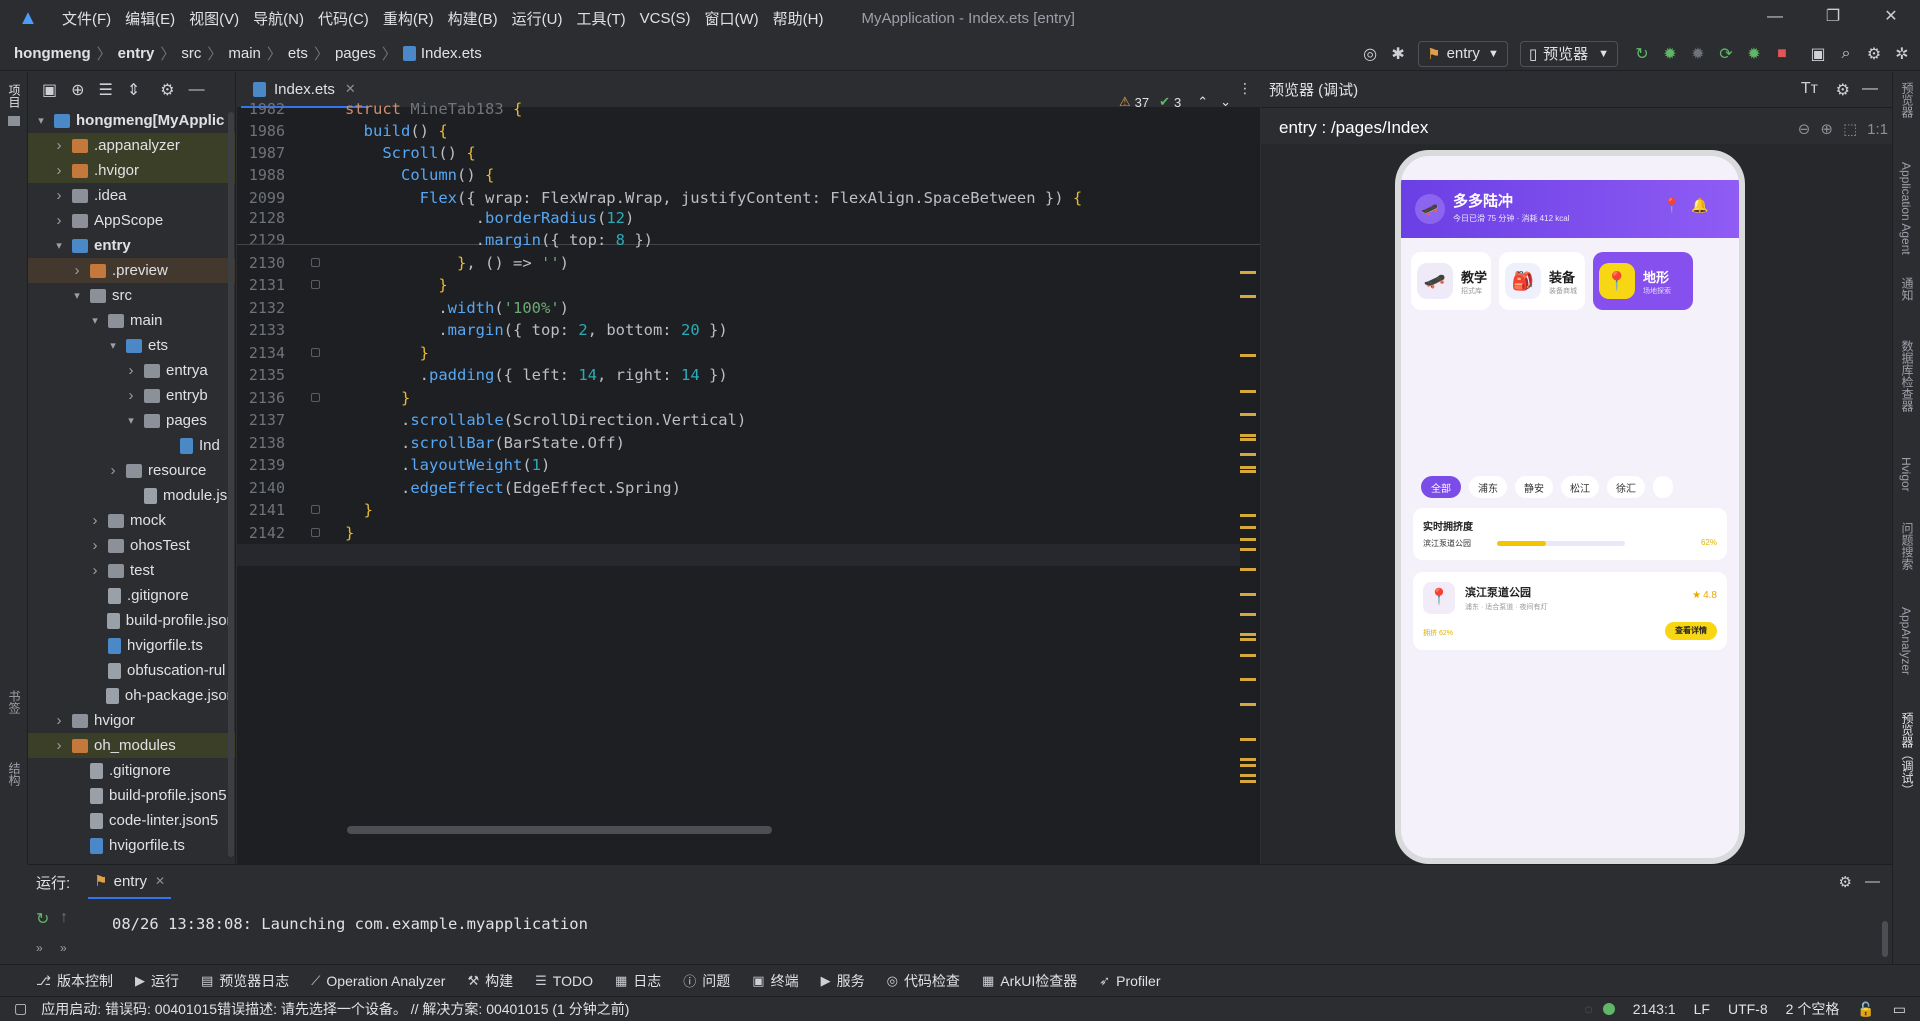 This screenshot has width=1920, height=1021. I want to click on locate-icon: ⊕, so click(77, 90).